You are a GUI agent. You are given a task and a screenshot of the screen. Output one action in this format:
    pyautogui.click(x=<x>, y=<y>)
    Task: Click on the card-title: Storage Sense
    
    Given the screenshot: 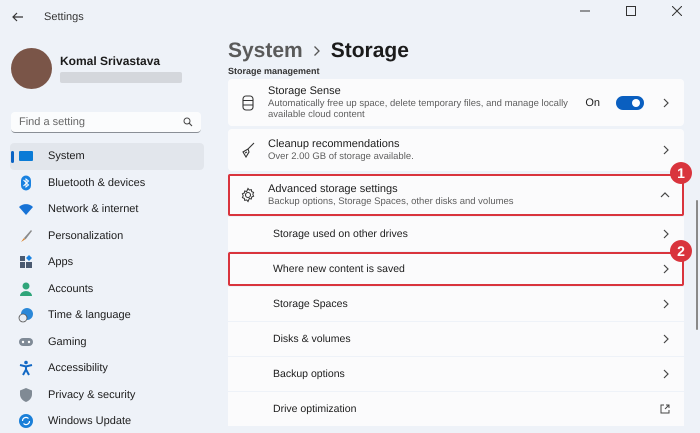 What is the action you would take?
    pyautogui.click(x=305, y=91)
    